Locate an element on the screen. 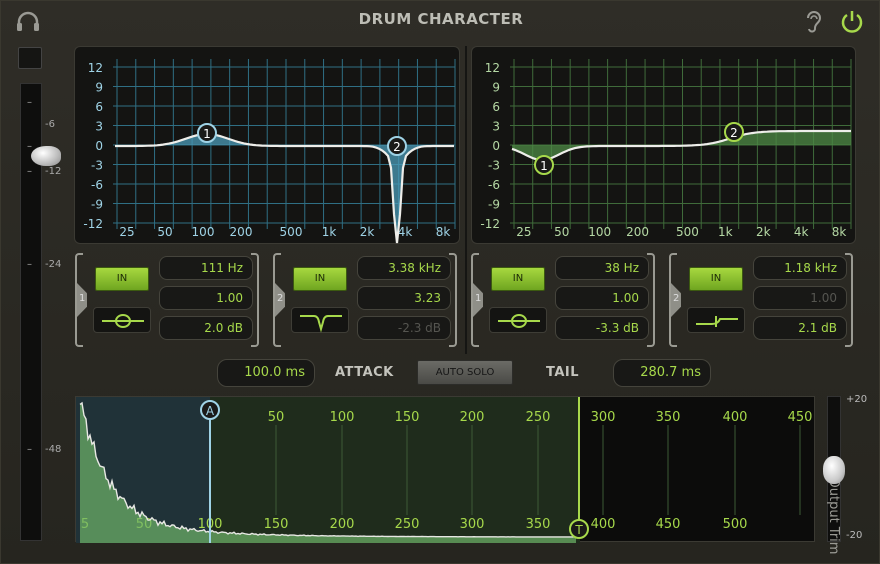 The width and height of the screenshot is (880, 564). frequency-field: 3.38 kHz is located at coordinates (404, 268).